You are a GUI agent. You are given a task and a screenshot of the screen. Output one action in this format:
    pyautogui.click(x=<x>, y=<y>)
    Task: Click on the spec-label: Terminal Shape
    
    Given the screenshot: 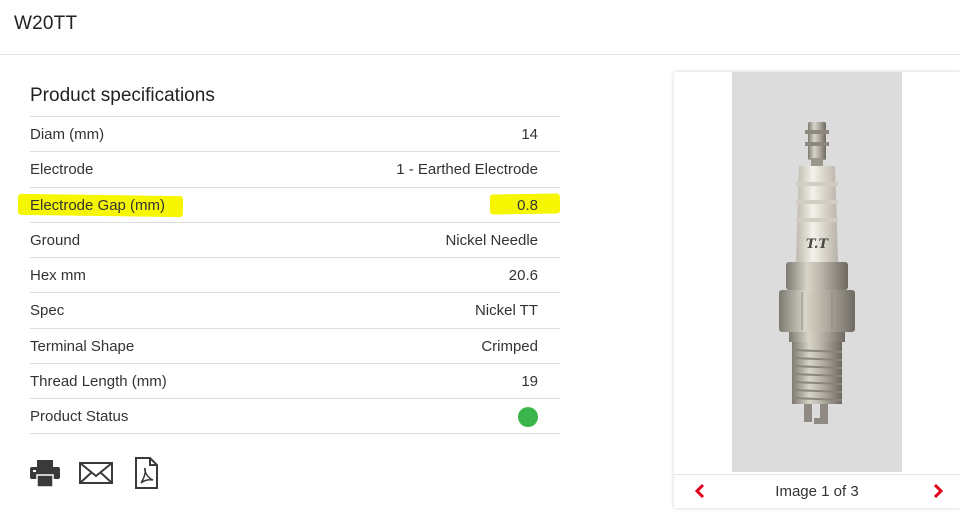 What is the action you would take?
    pyautogui.click(x=82, y=346)
    